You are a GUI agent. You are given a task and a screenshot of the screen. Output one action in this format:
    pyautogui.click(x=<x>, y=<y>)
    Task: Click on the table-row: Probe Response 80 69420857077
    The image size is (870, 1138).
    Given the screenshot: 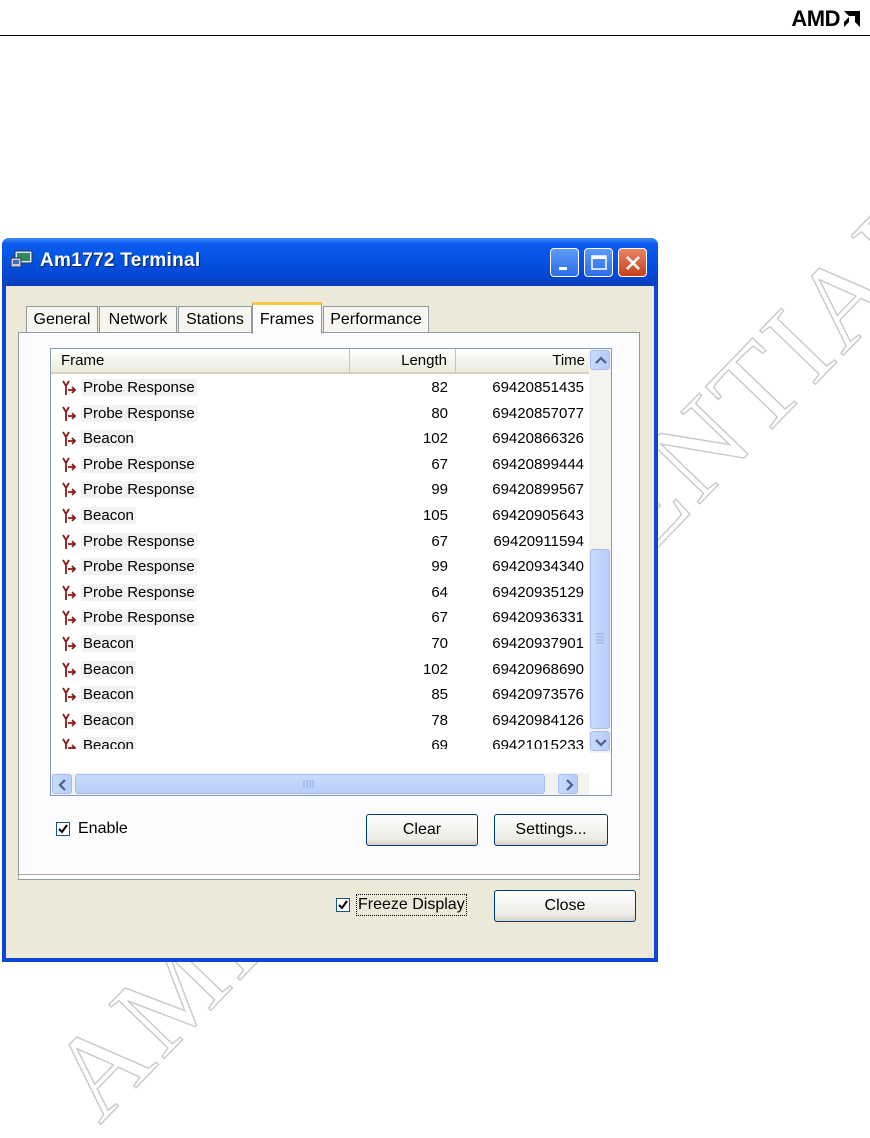 What is the action you would take?
    pyautogui.click(x=320, y=414)
    